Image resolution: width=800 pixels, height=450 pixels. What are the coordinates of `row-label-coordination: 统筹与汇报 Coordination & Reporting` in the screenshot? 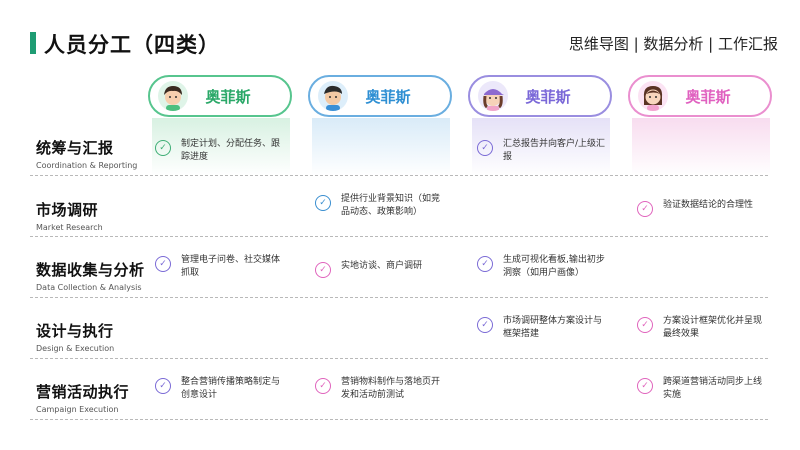 It's located at (86, 153).